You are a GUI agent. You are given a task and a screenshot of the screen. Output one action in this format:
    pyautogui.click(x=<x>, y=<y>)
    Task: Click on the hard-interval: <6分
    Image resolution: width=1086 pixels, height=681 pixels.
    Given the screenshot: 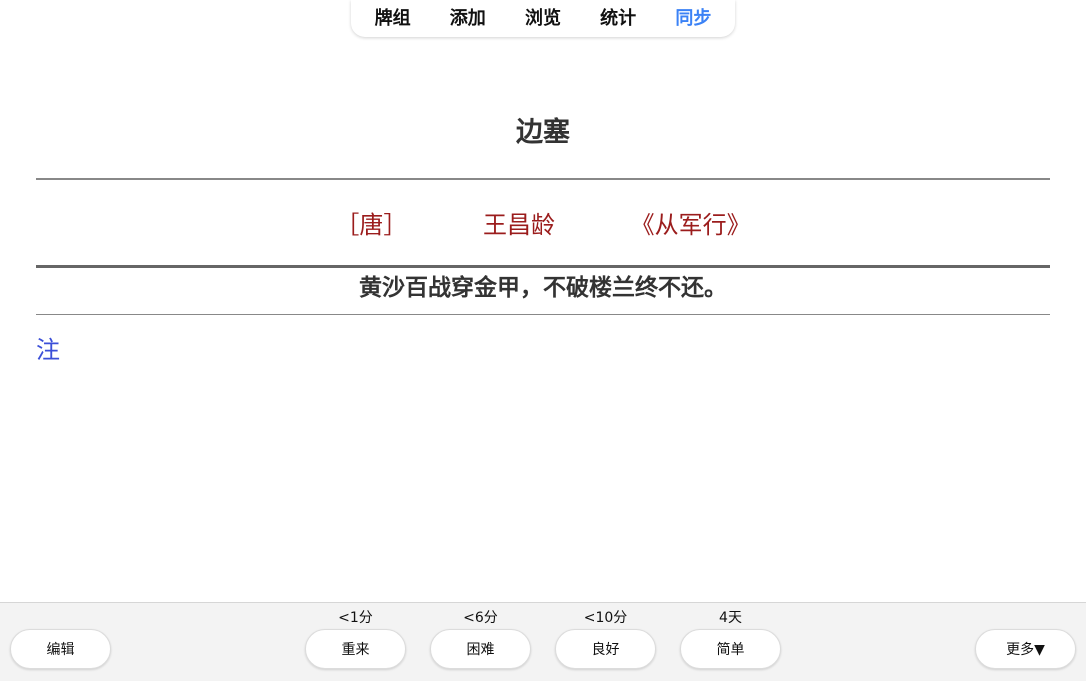 What is the action you would take?
    pyautogui.click(x=480, y=618)
    